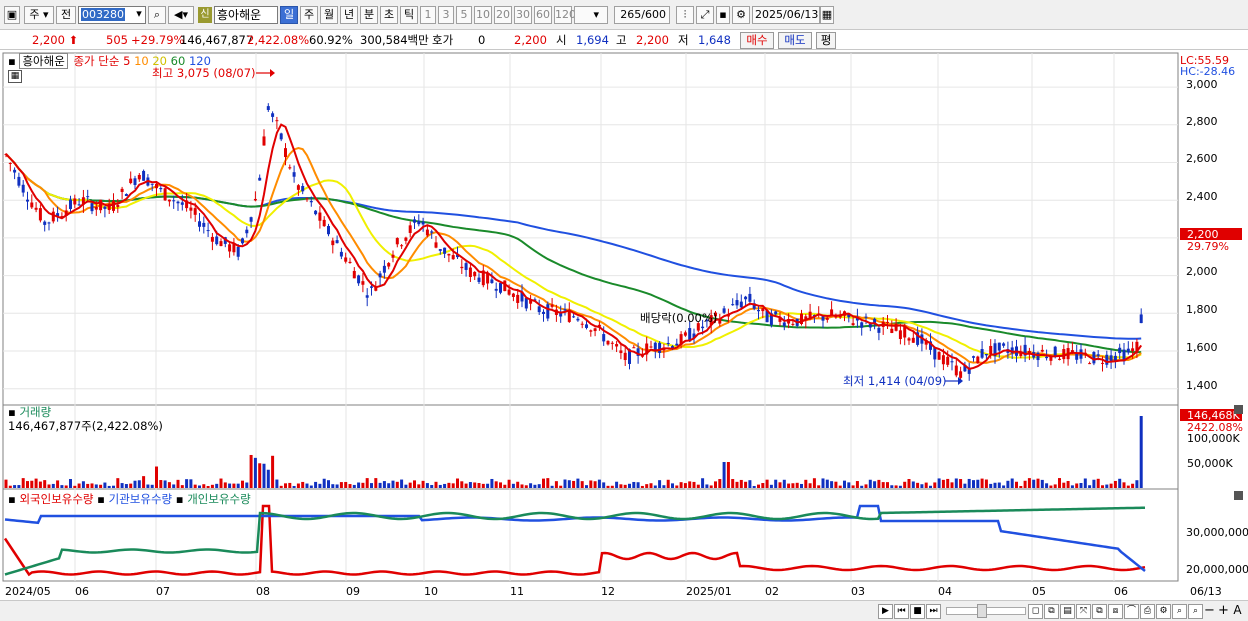 This screenshot has width=1248, height=621. I want to click on x-label-08: 08, so click(263, 591).